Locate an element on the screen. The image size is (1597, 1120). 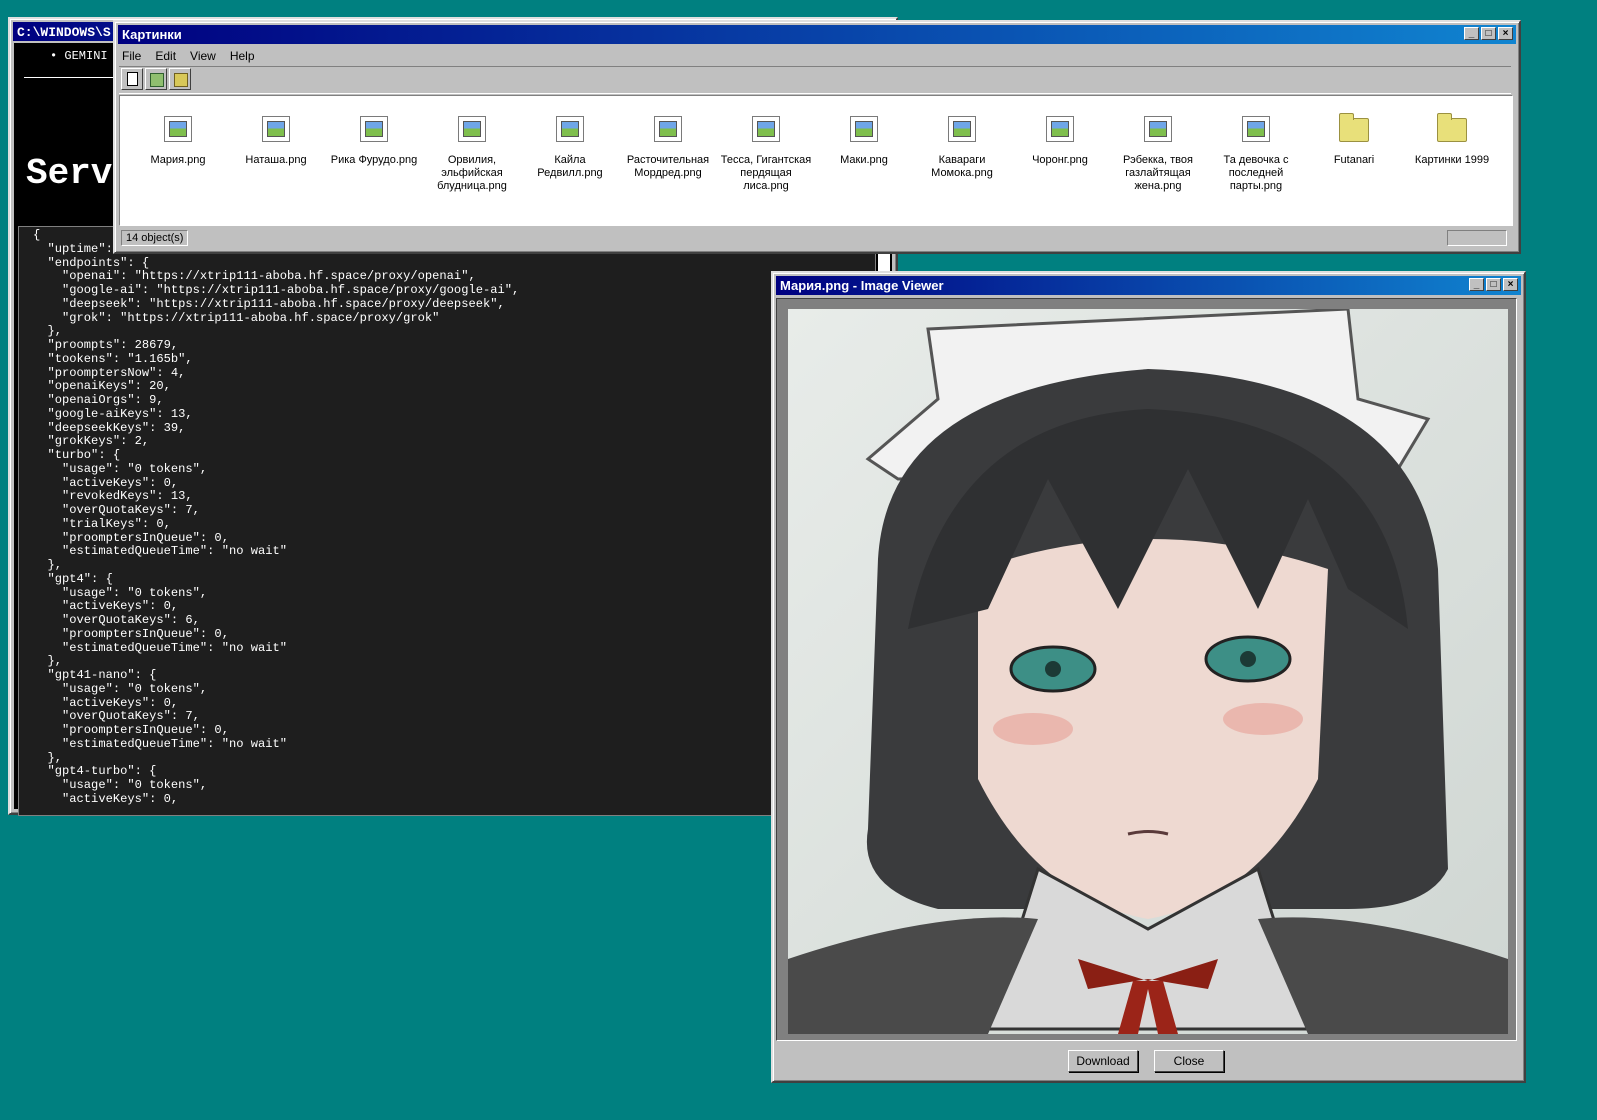
explorer-titlebar: Картинки _ □ × is located at coordinates (817, 34).